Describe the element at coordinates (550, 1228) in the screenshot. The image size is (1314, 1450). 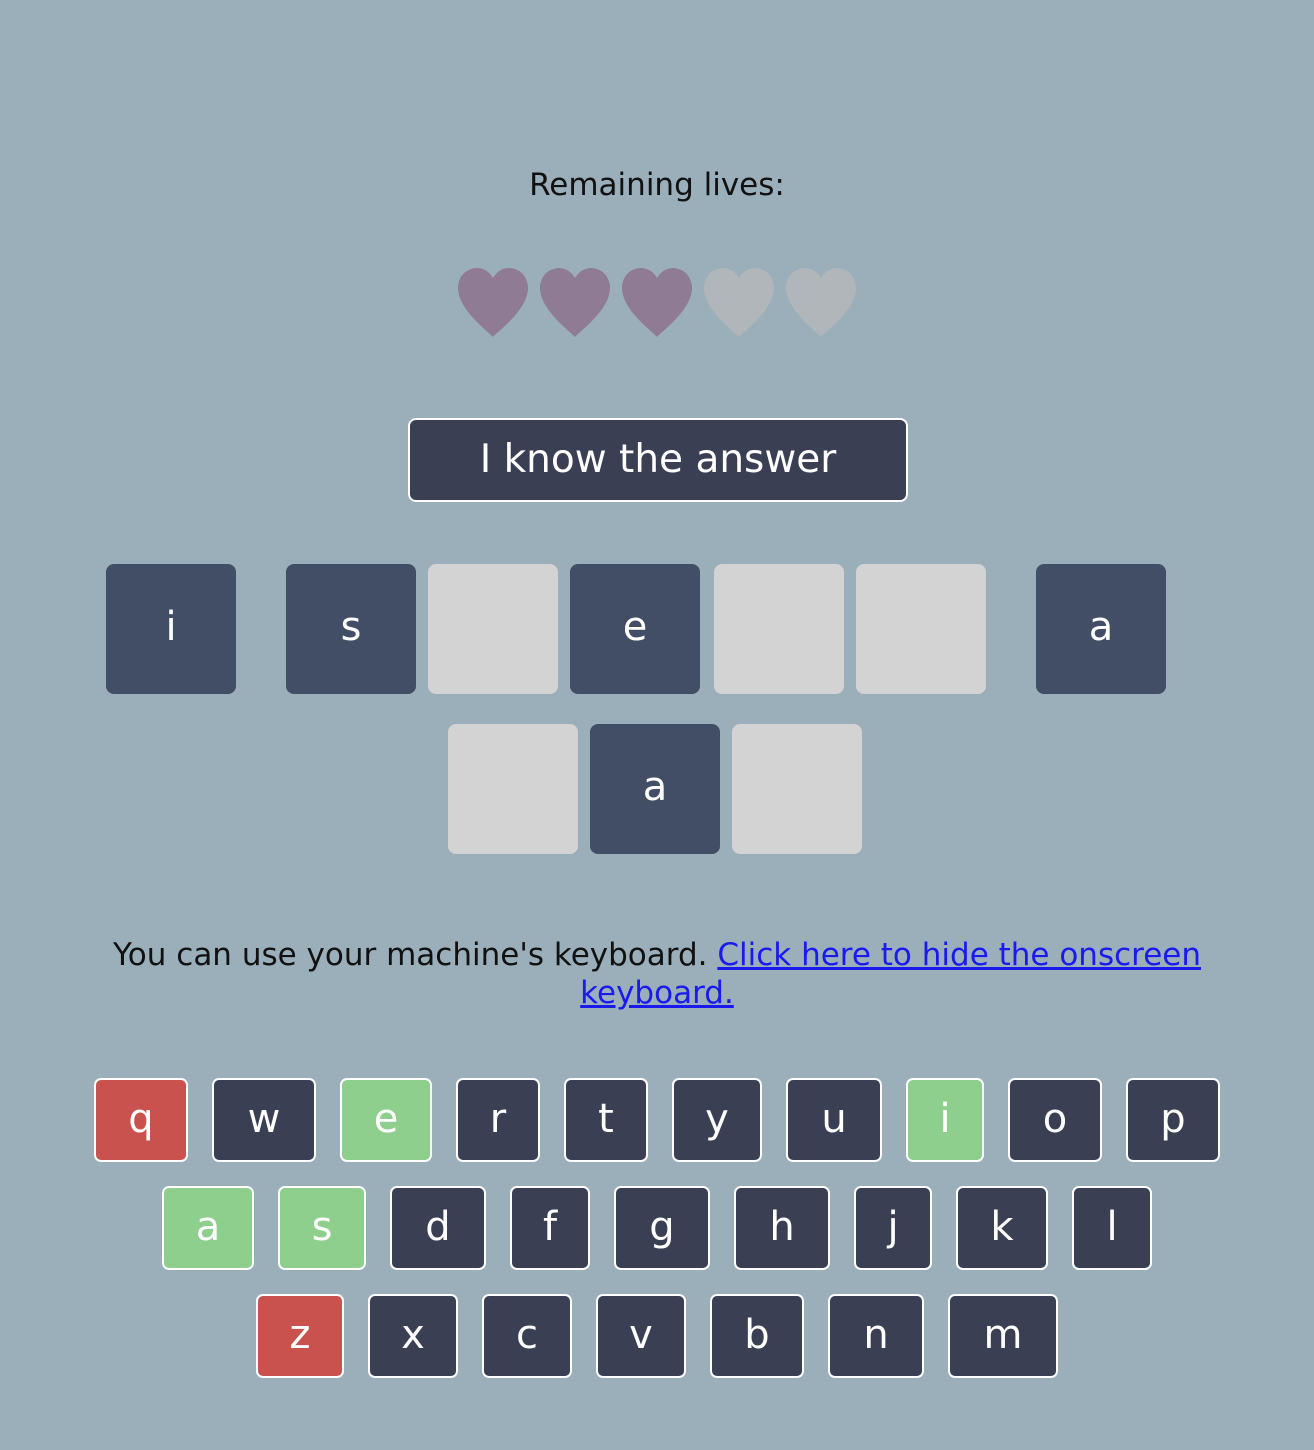
I see `key-f: f` at that location.